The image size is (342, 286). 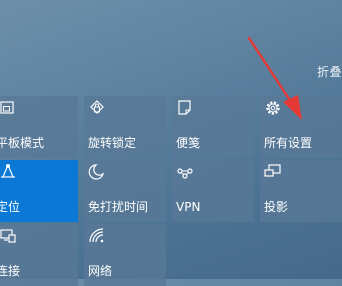 What do you see at coordinates (273, 108) in the screenshot?
I see `gear-icon` at bounding box center [273, 108].